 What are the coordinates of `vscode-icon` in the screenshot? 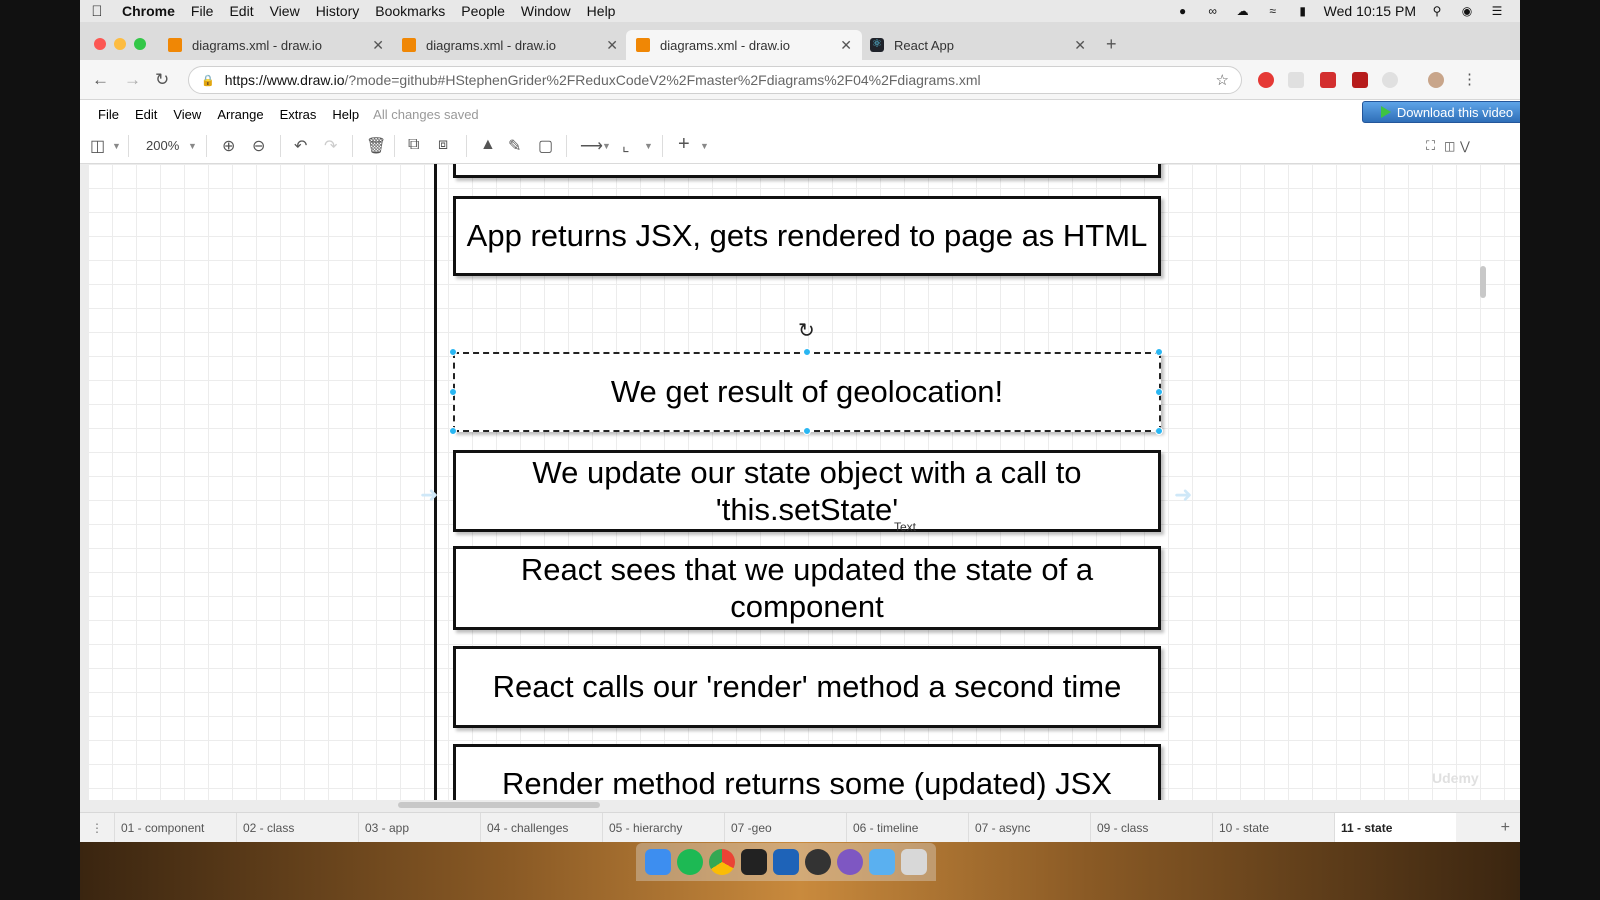 It's located at (786, 862).